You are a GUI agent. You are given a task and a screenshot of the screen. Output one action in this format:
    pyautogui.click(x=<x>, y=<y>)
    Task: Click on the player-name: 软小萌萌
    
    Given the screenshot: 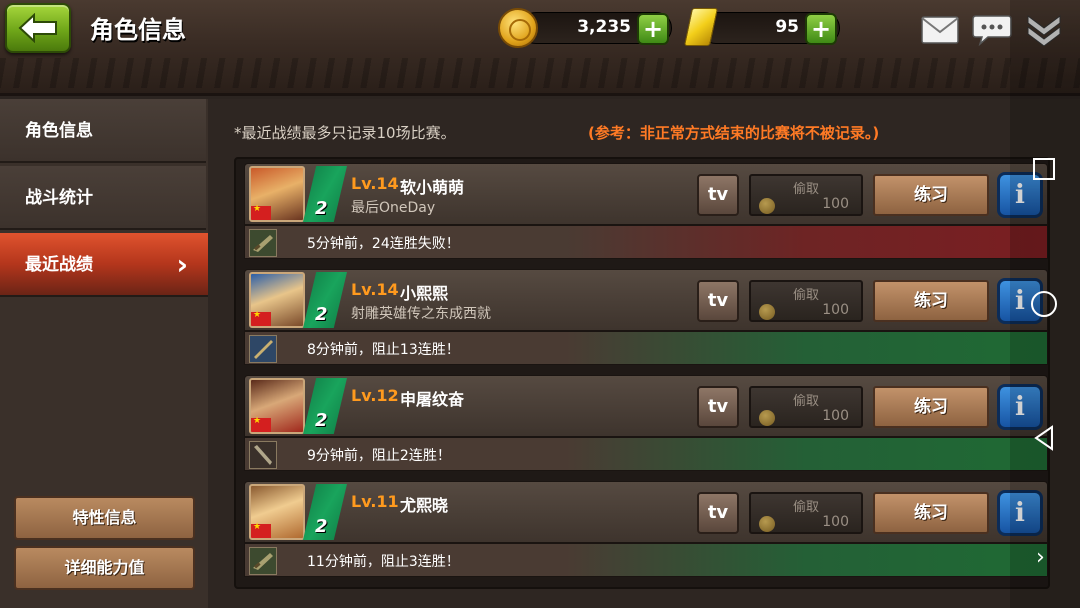 What is the action you would take?
    pyautogui.click(x=432, y=187)
    